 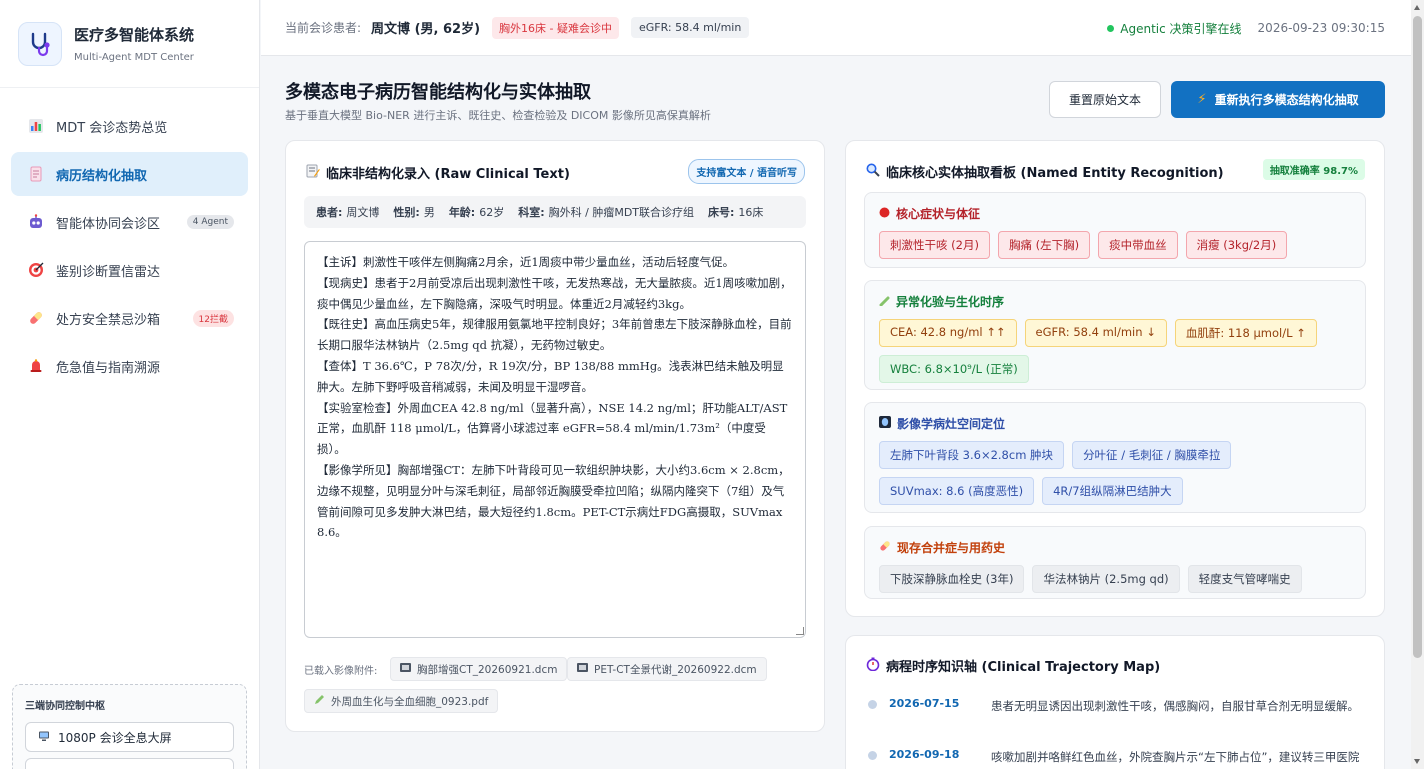 I want to click on pencil-icon, so click(x=319, y=701).